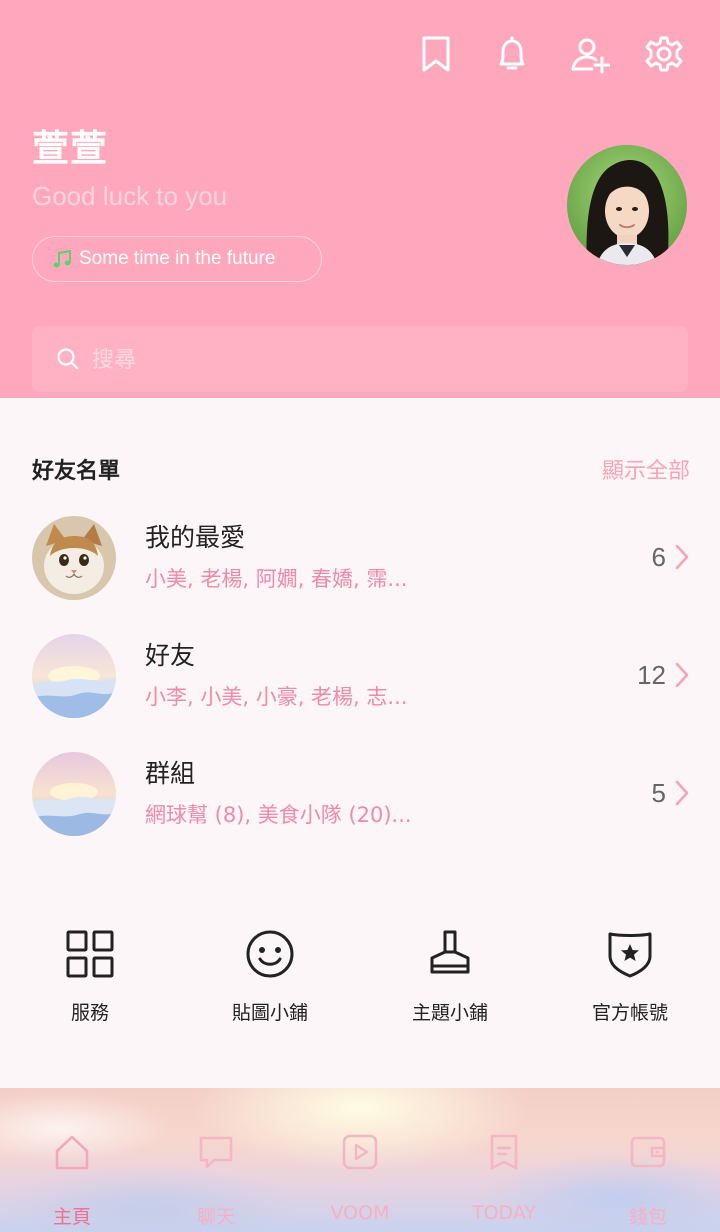 The width and height of the screenshot is (720, 1232). I want to click on favorites-avatar, so click(74, 558).